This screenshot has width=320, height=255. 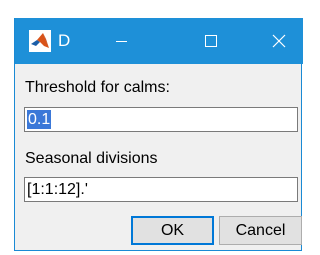 I want to click on minimize-icon, so click(x=121, y=41).